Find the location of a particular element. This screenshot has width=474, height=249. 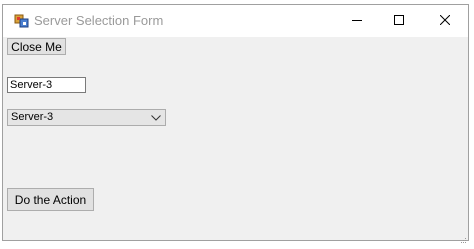

close-me-button: Close Me is located at coordinates (36, 46).